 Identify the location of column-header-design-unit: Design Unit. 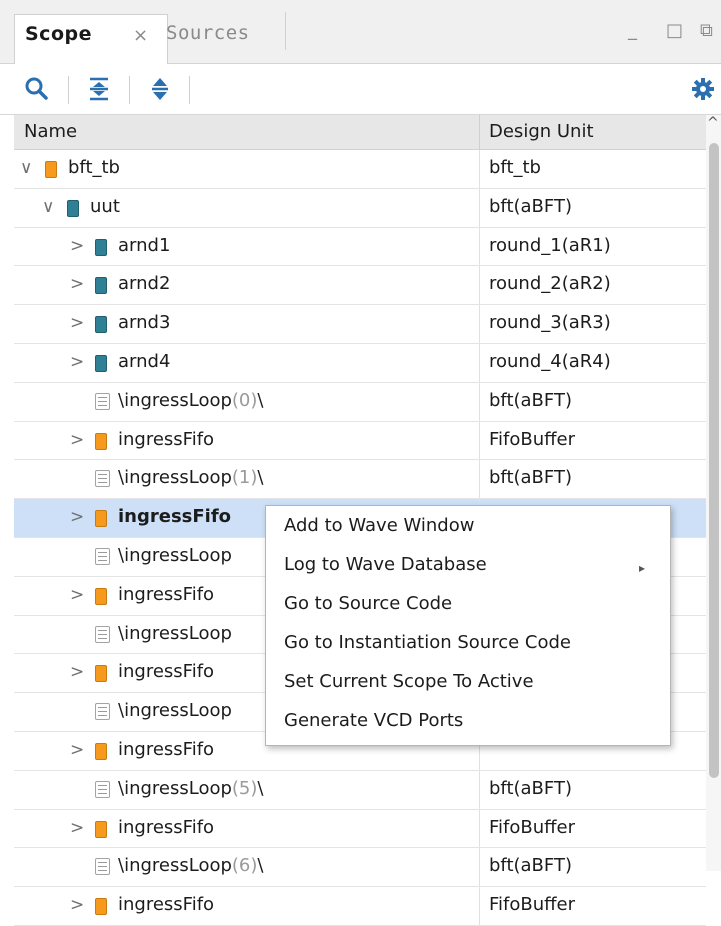
(541, 131).